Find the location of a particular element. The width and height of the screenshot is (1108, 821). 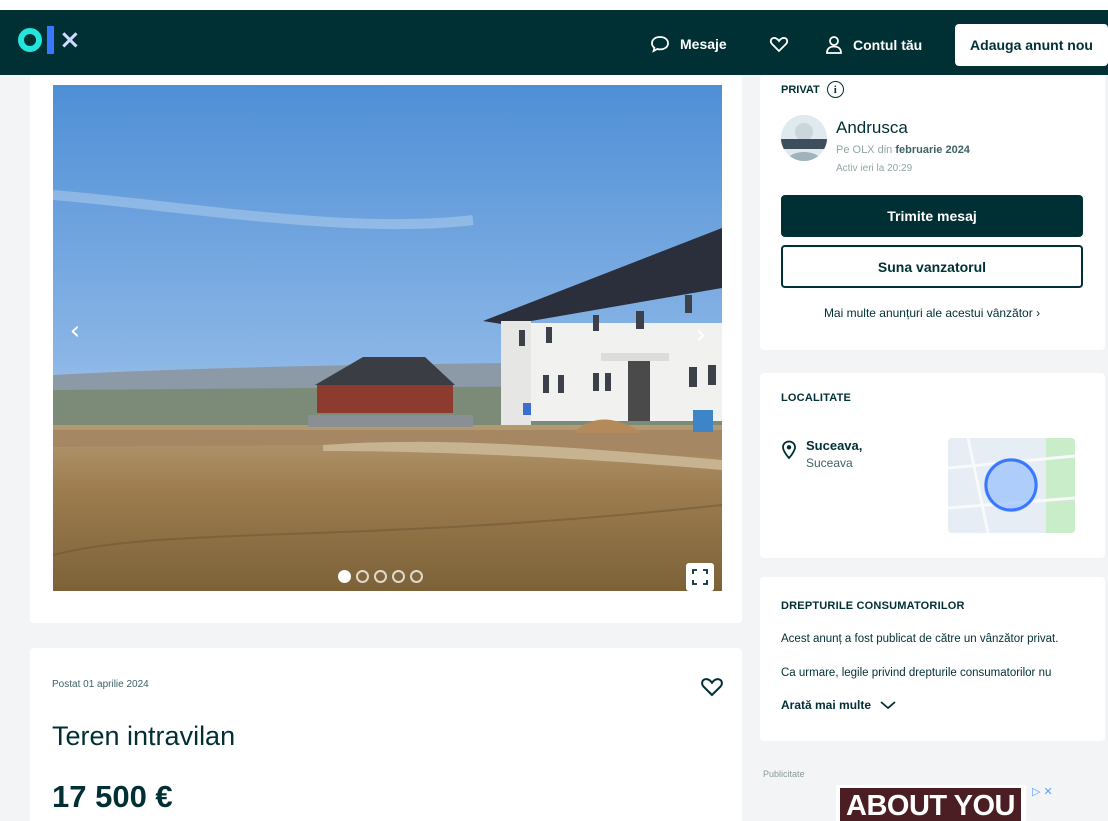

call-seller-button: Suna vanzatorul is located at coordinates (932, 266).